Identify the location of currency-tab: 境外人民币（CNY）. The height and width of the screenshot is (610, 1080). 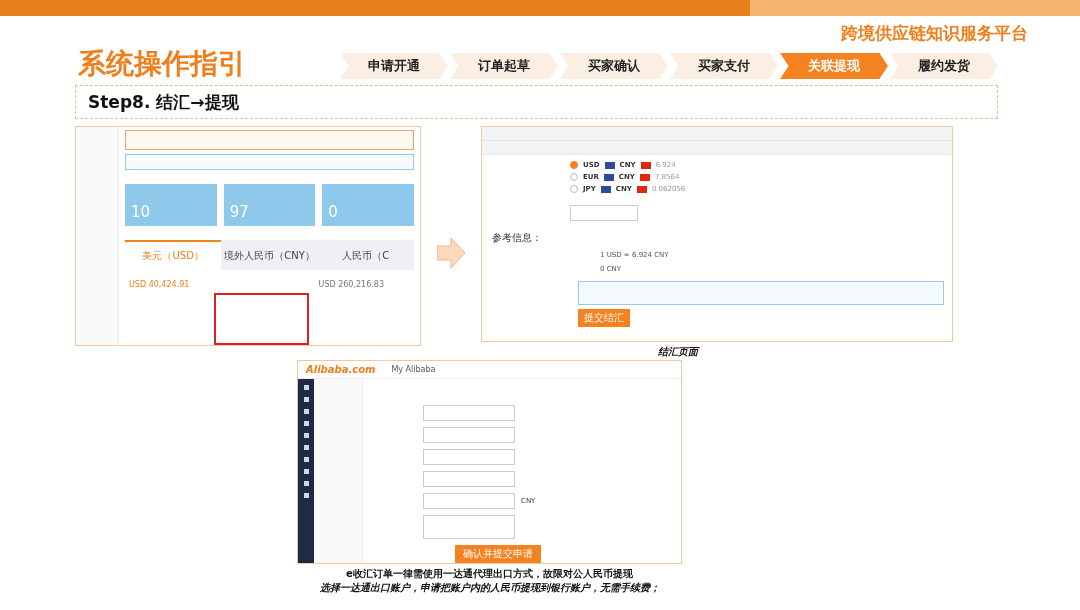
(269, 255).